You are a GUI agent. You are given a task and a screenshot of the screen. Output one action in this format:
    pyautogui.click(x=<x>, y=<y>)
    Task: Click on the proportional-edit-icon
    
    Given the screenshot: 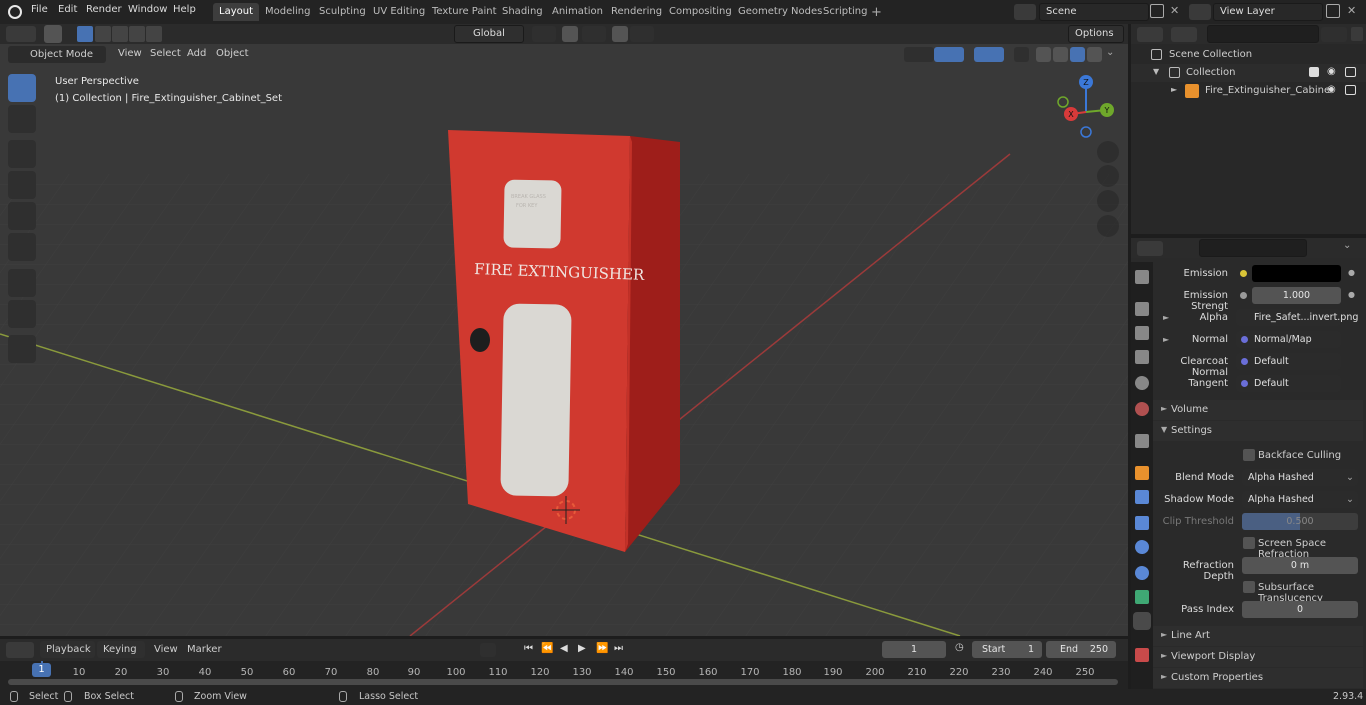 What is the action you would take?
    pyautogui.click(x=620, y=34)
    